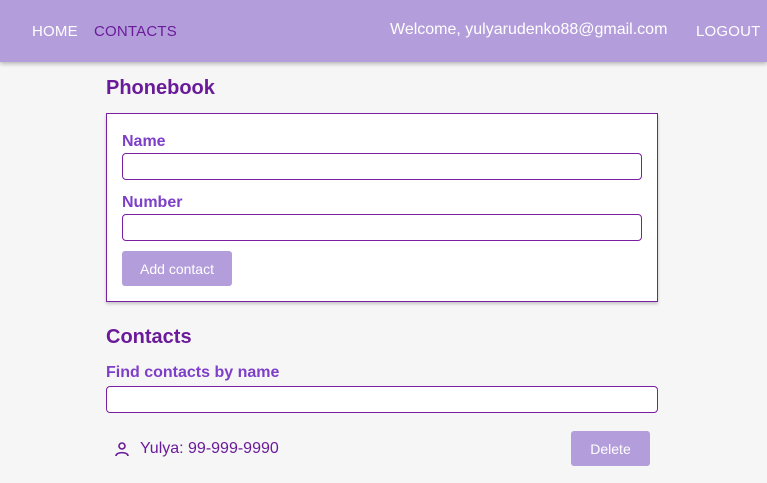  What do you see at coordinates (382, 449) in the screenshot?
I see `contact-list-item: Yulya: 99-999-9990 Delete` at bounding box center [382, 449].